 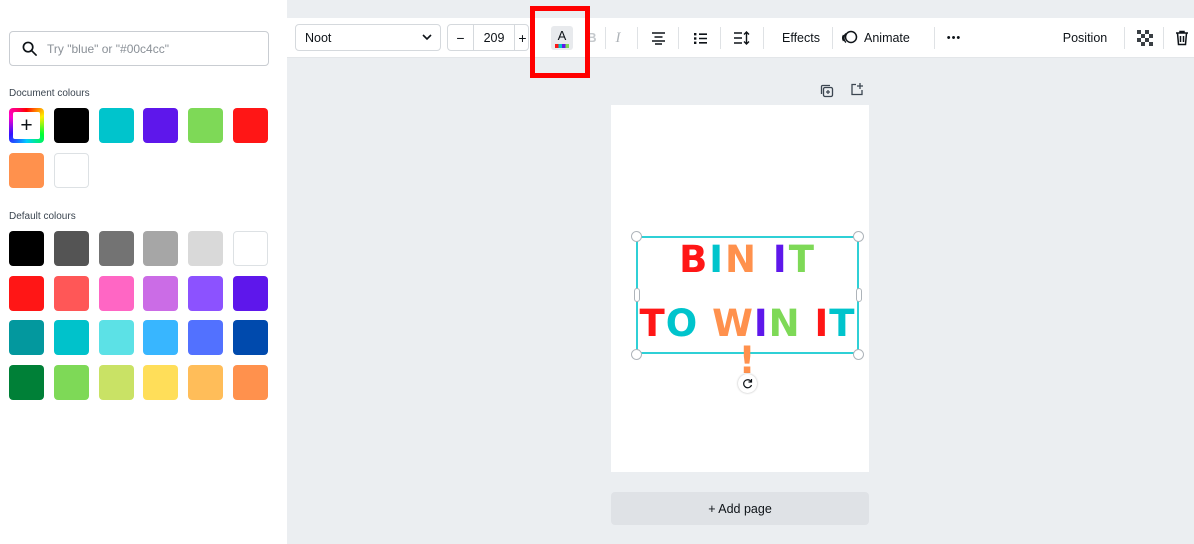 What do you see at coordinates (740, 508) in the screenshot?
I see `add-page-button: + Add page` at bounding box center [740, 508].